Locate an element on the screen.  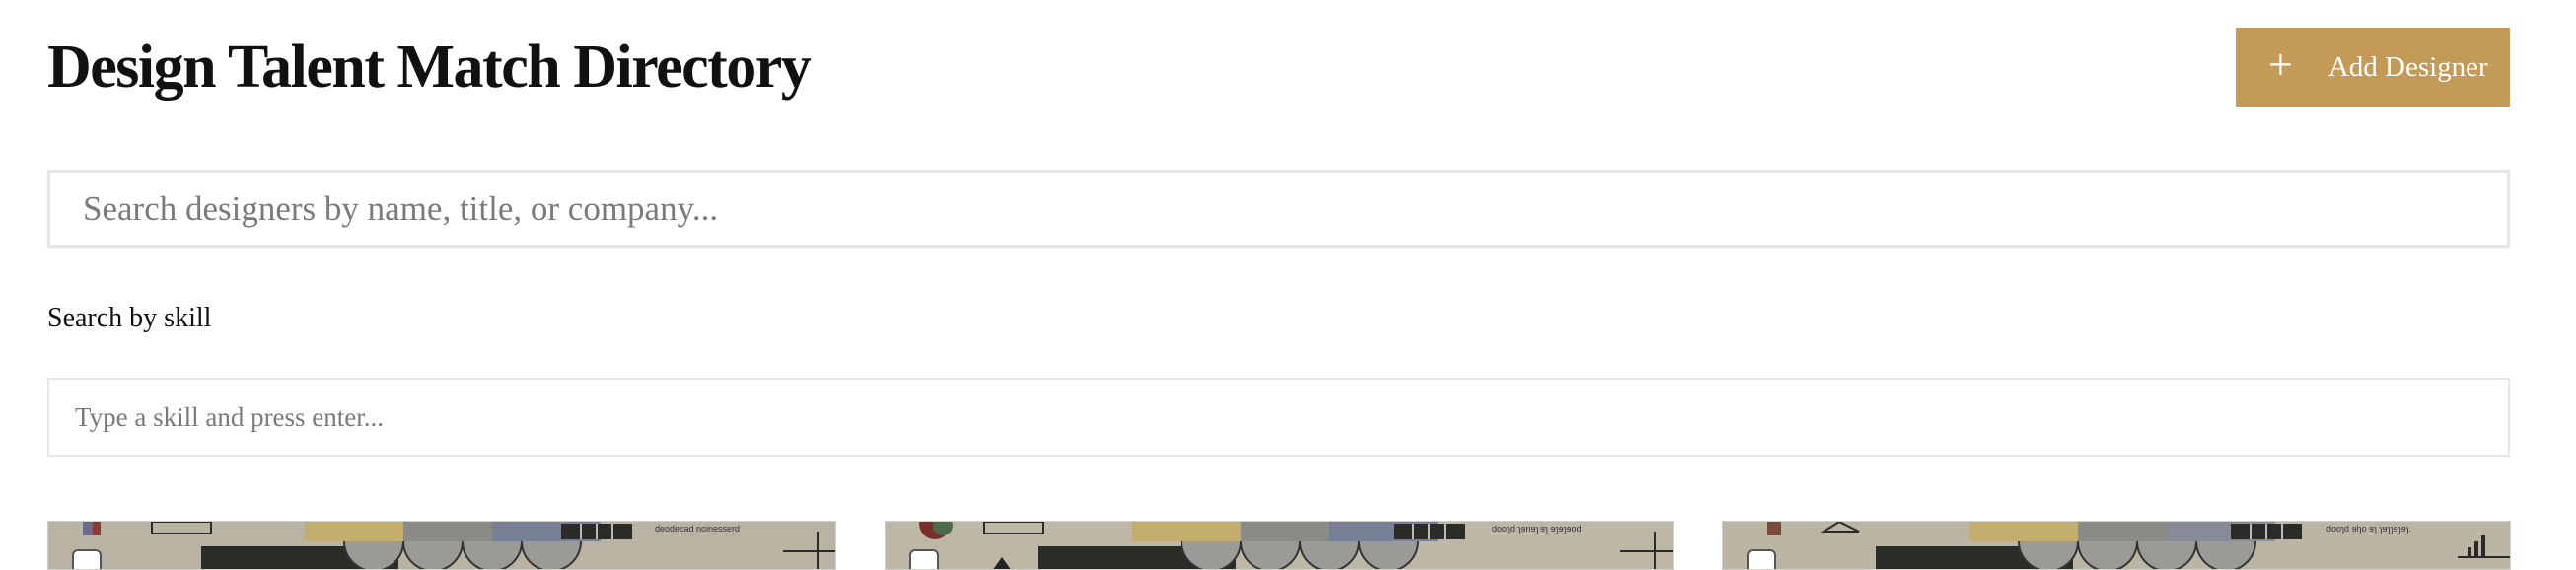
card-cover-caption: dooɿd ɘlɿo ɘɿ ɿɘɿɿɘɿɘɿ. is located at coordinates (2369, 529).